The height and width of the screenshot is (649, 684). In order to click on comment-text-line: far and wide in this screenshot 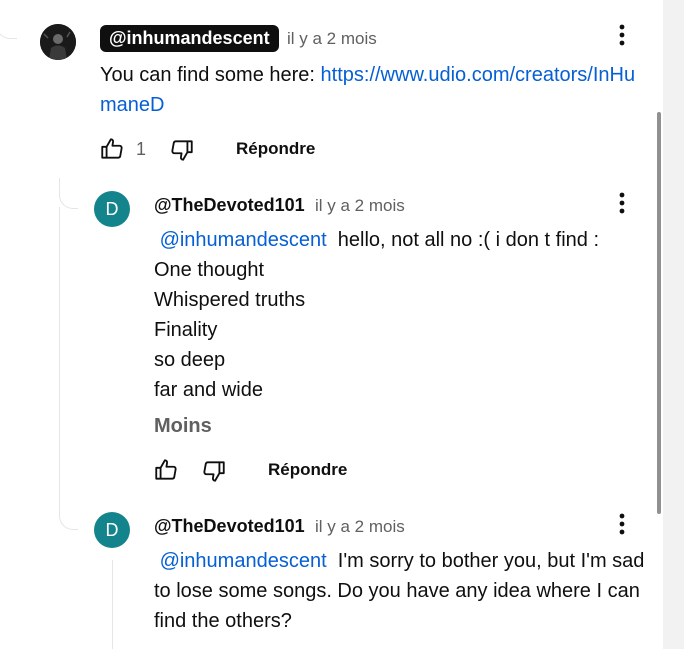, I will do `click(208, 390)`.